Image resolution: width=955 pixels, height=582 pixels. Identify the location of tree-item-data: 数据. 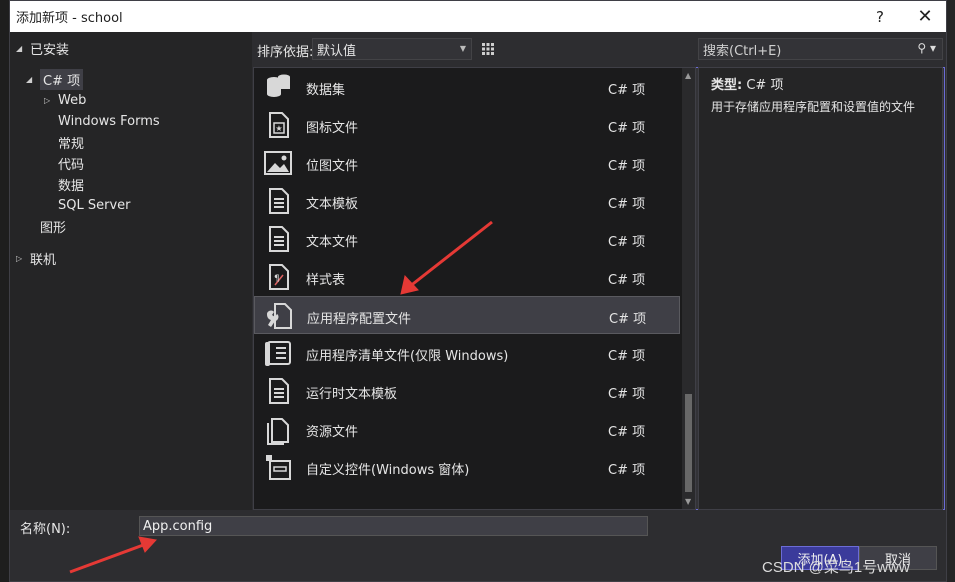
(71, 184).